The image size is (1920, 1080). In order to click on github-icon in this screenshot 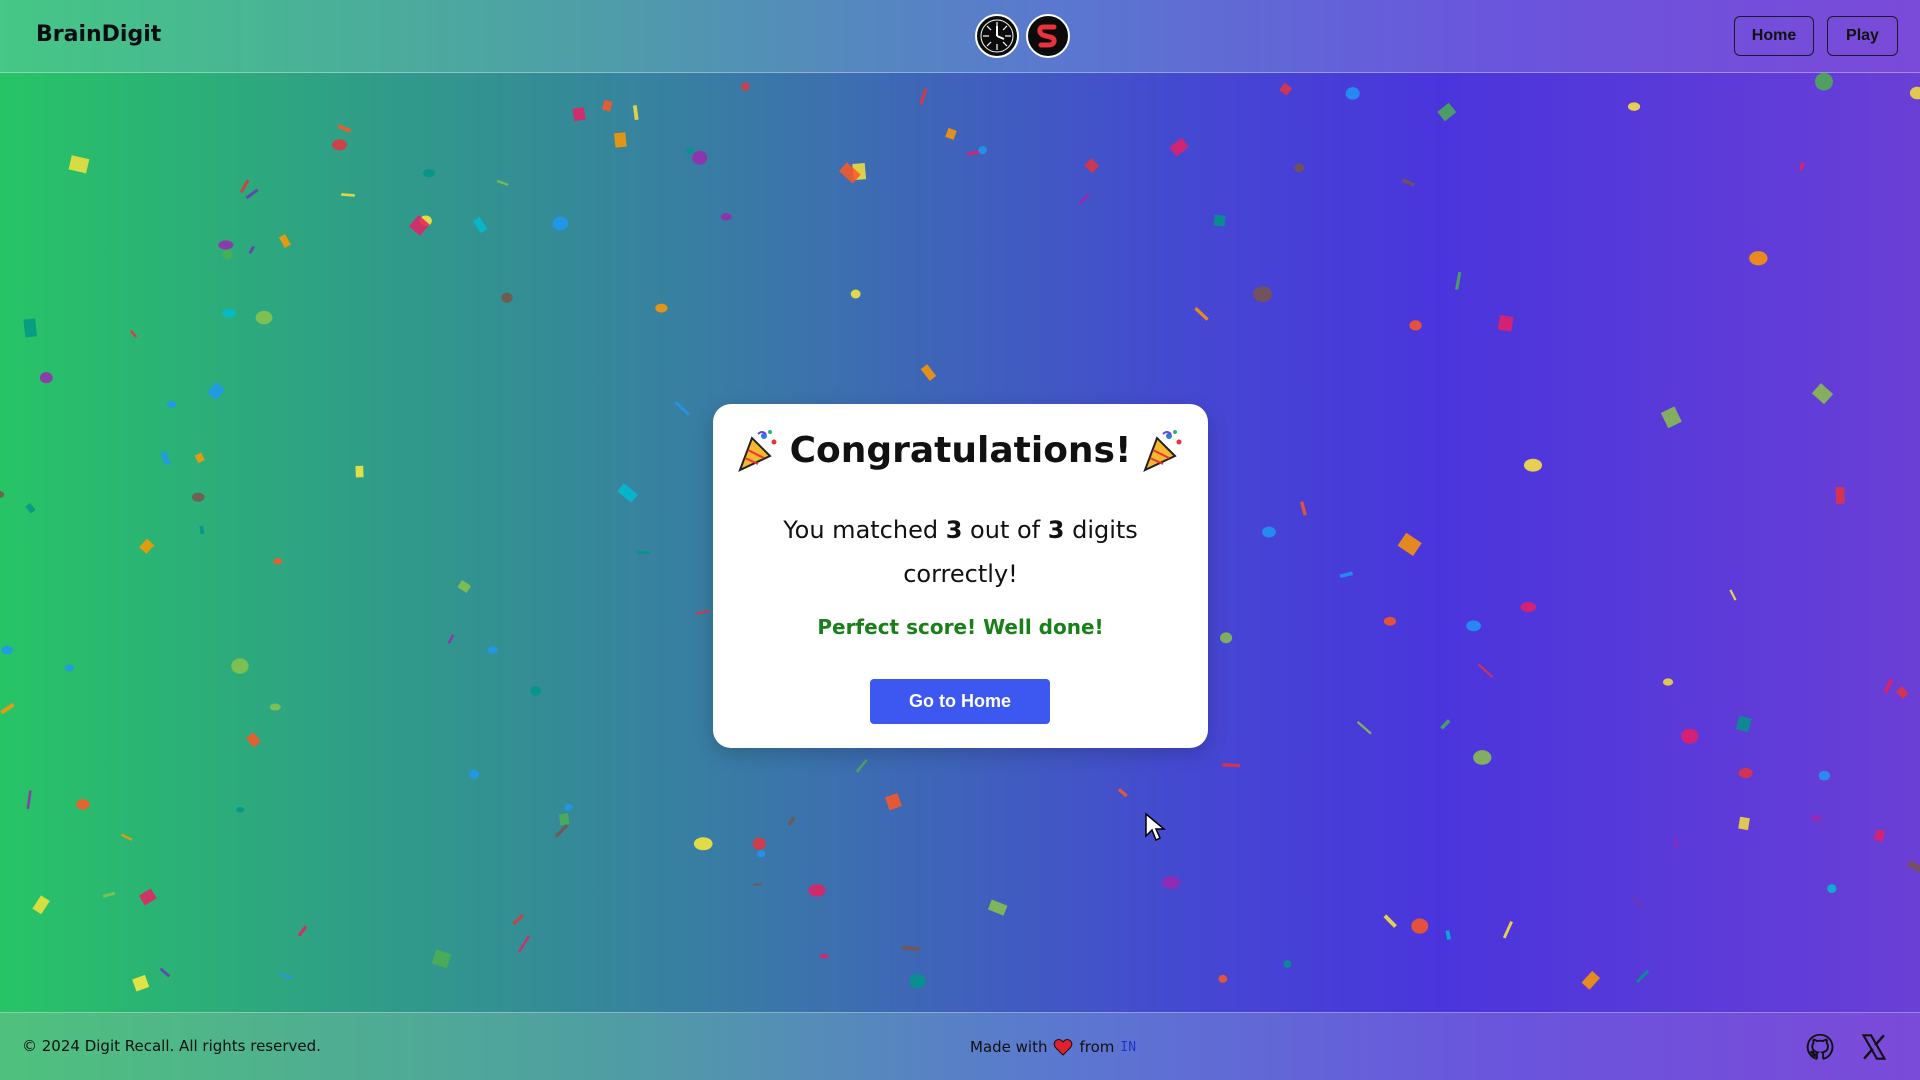, I will do `click(1820, 1047)`.